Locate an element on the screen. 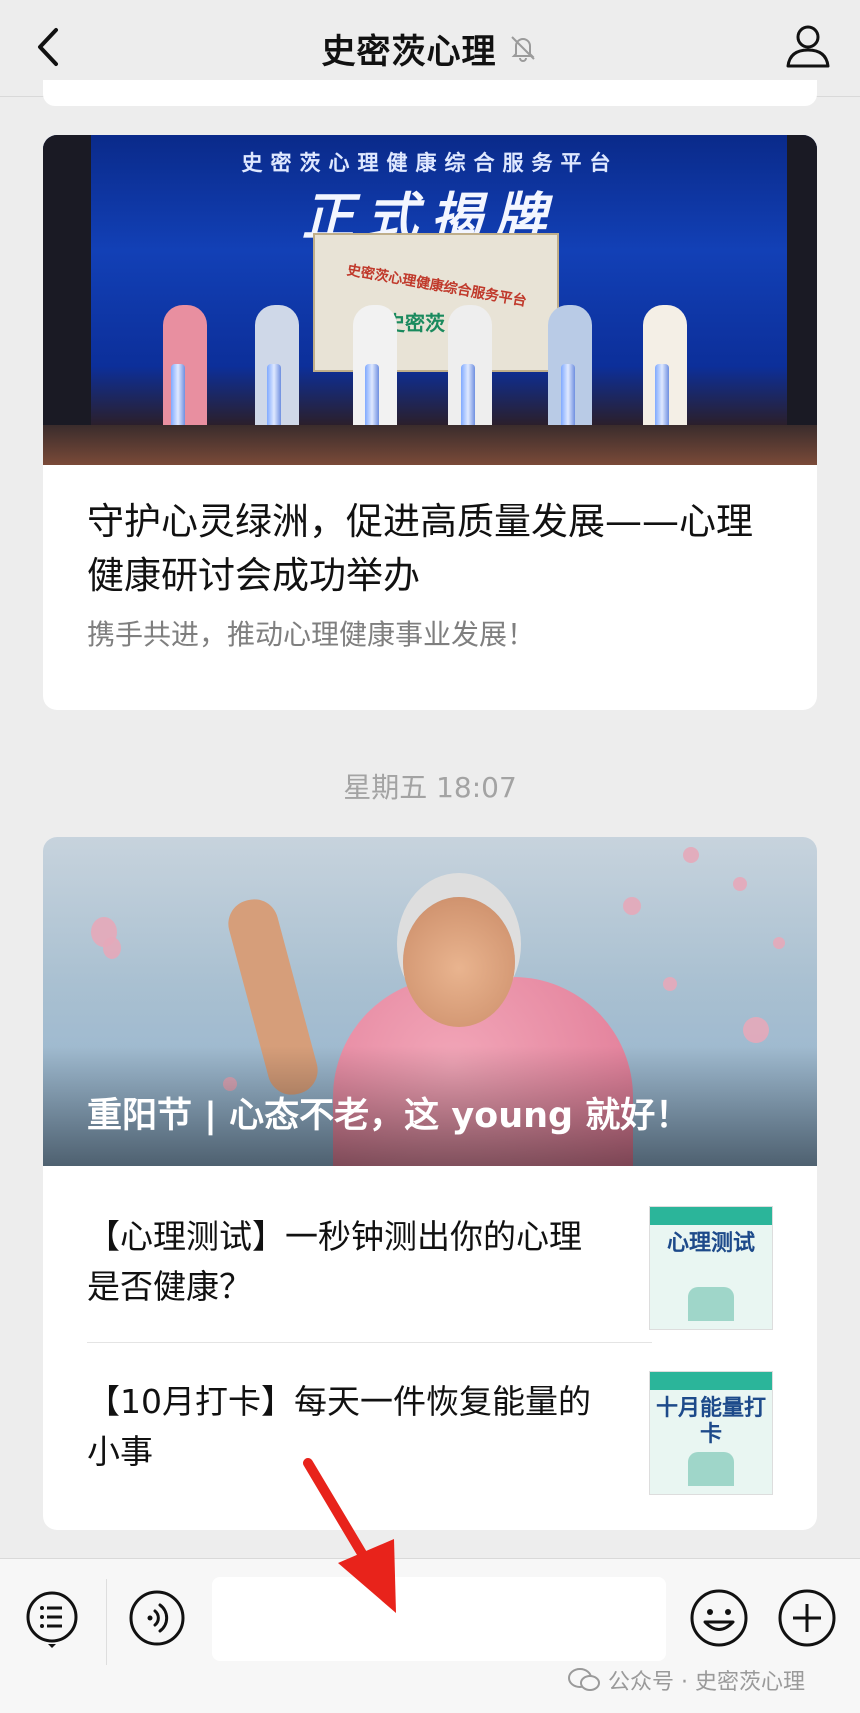 The height and width of the screenshot is (1713, 860). sub-article-thumbnail: 十月能量打卡 is located at coordinates (711, 1433).